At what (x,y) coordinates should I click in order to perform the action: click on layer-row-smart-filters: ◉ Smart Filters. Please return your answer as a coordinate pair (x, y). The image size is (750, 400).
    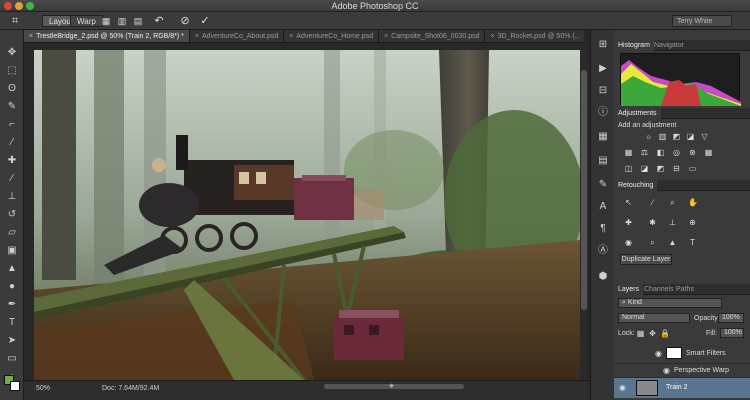
    Looking at the image, I should click on (682, 354).